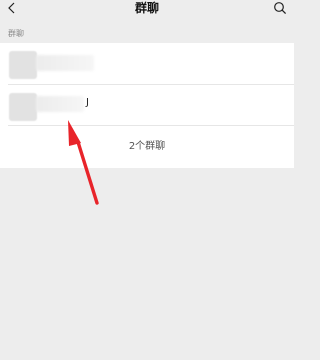  I want to click on search-button, so click(280, 8).